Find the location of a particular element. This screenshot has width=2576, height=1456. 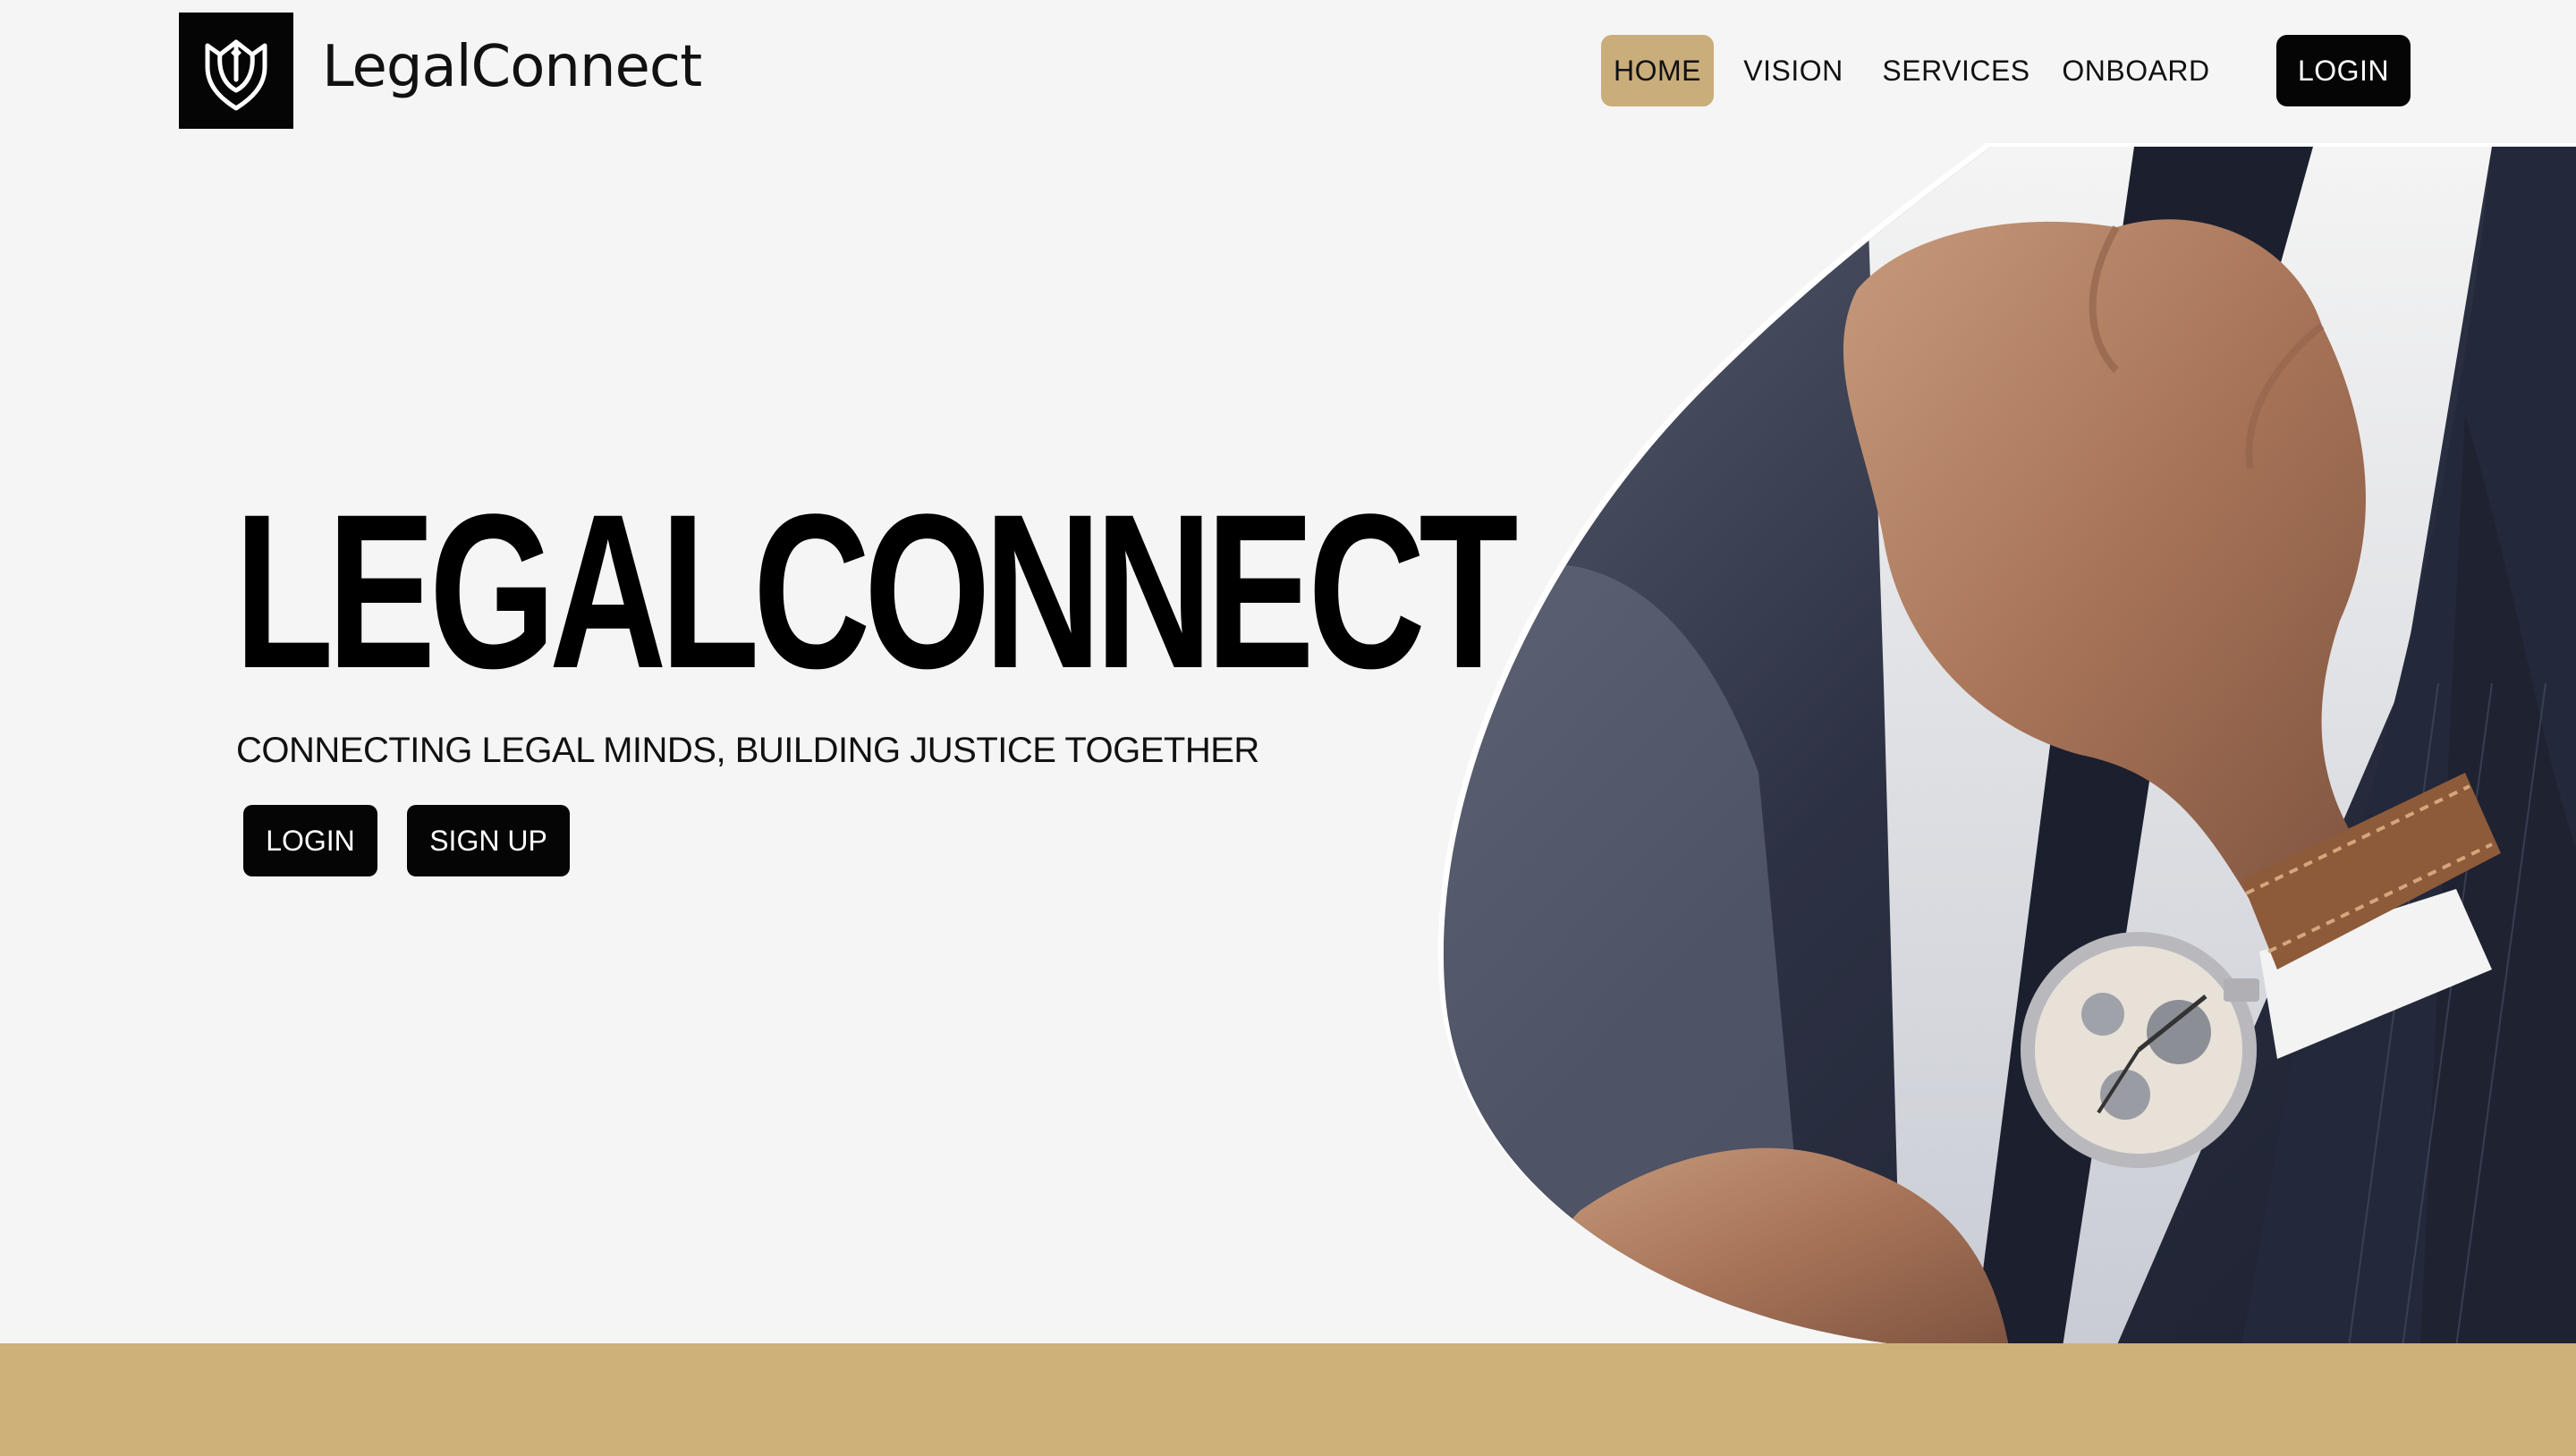

main-nav: HOME VISION SERVICES ONBOARD LOGIN is located at coordinates (2006, 70).